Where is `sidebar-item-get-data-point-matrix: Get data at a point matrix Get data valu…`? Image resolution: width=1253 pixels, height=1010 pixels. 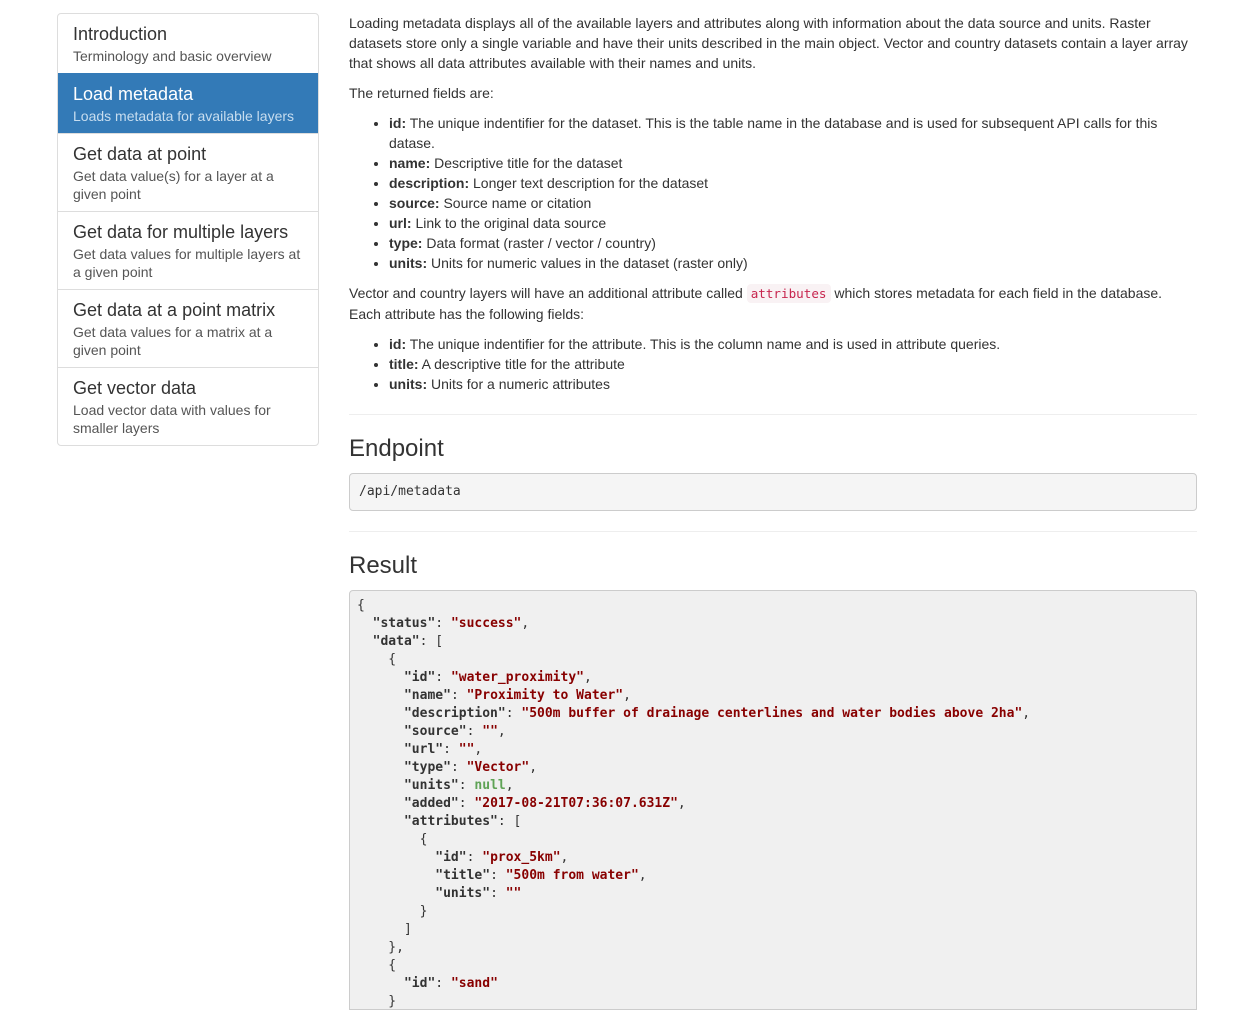 sidebar-item-get-data-point-matrix: Get data at a point matrix Get data valu… is located at coordinates (188, 328).